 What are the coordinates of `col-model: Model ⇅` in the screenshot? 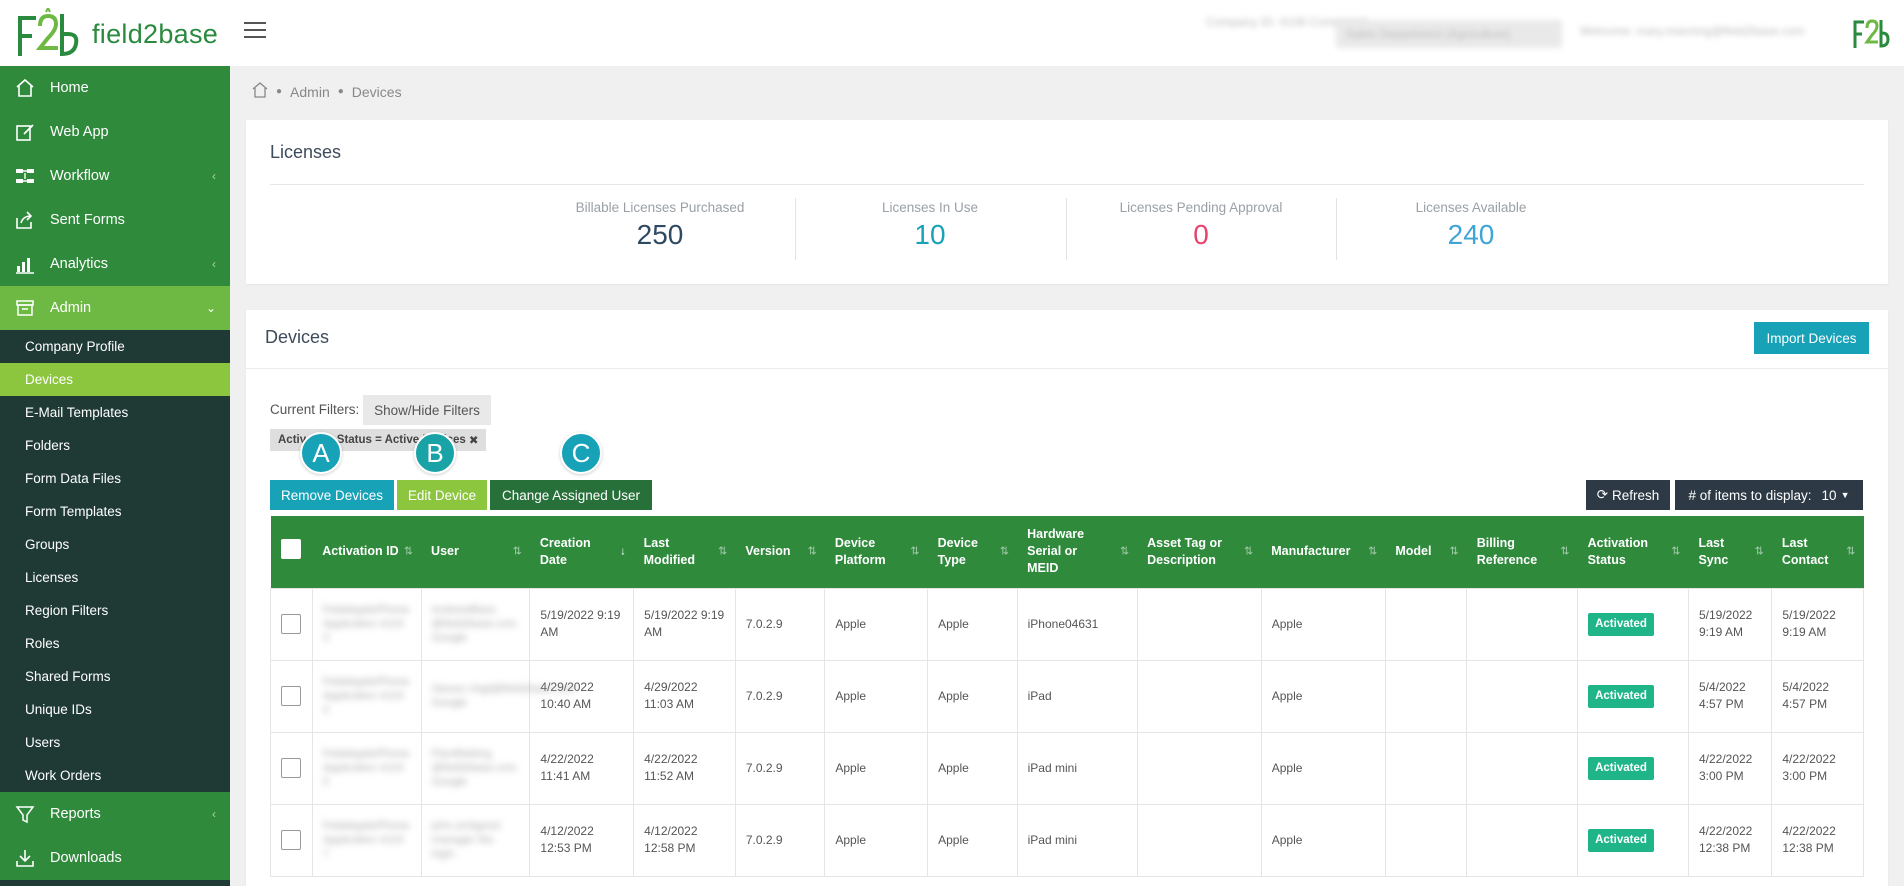 It's located at (1426, 552).